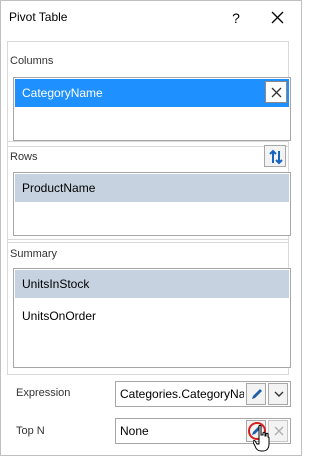 The image size is (320, 456). What do you see at coordinates (56, 284) in the screenshot?
I see `list-item-label: UnitsInStock` at bounding box center [56, 284].